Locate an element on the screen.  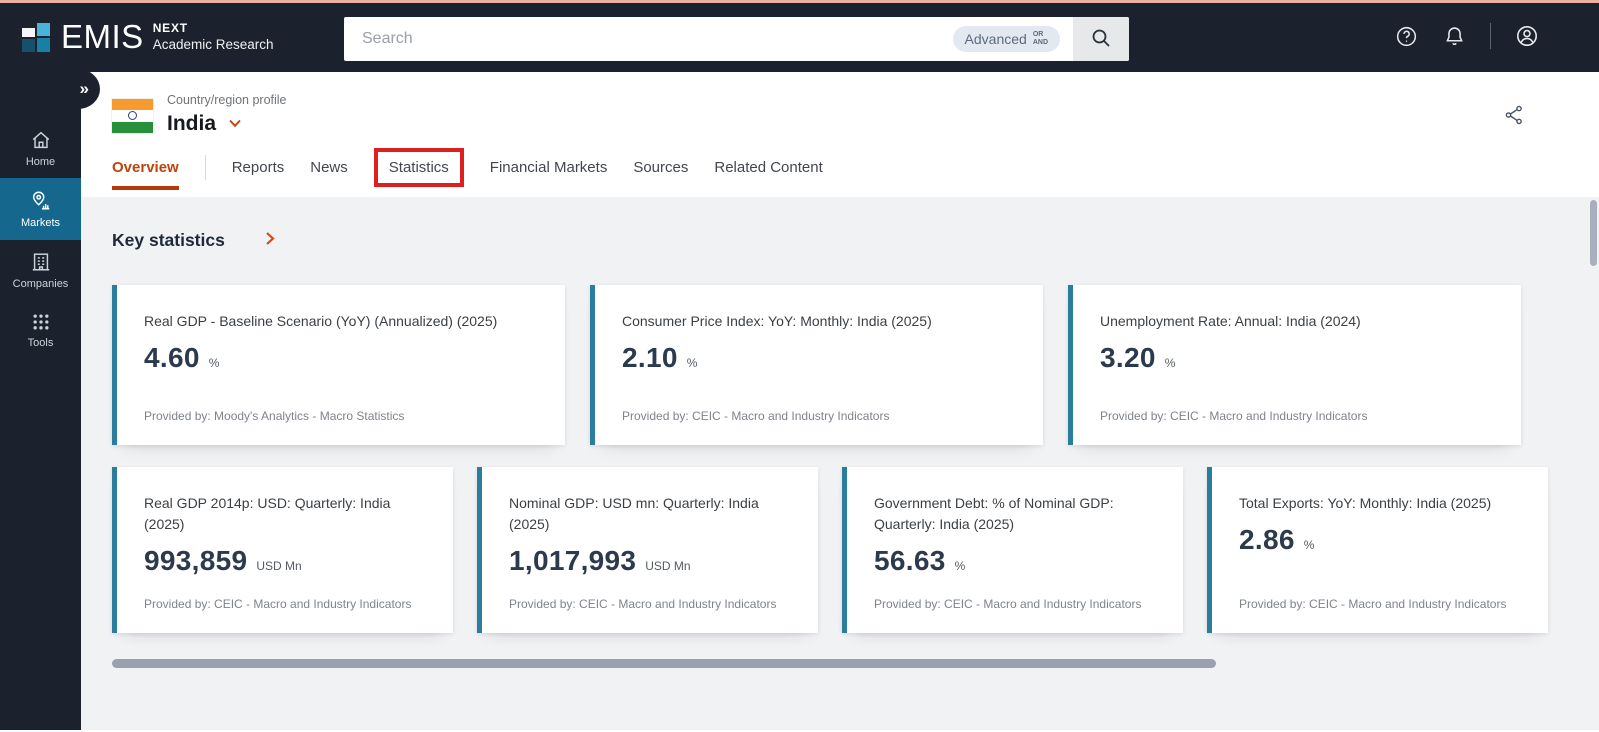
tab-financial-markets: Financial Markets is located at coordinates (549, 167).